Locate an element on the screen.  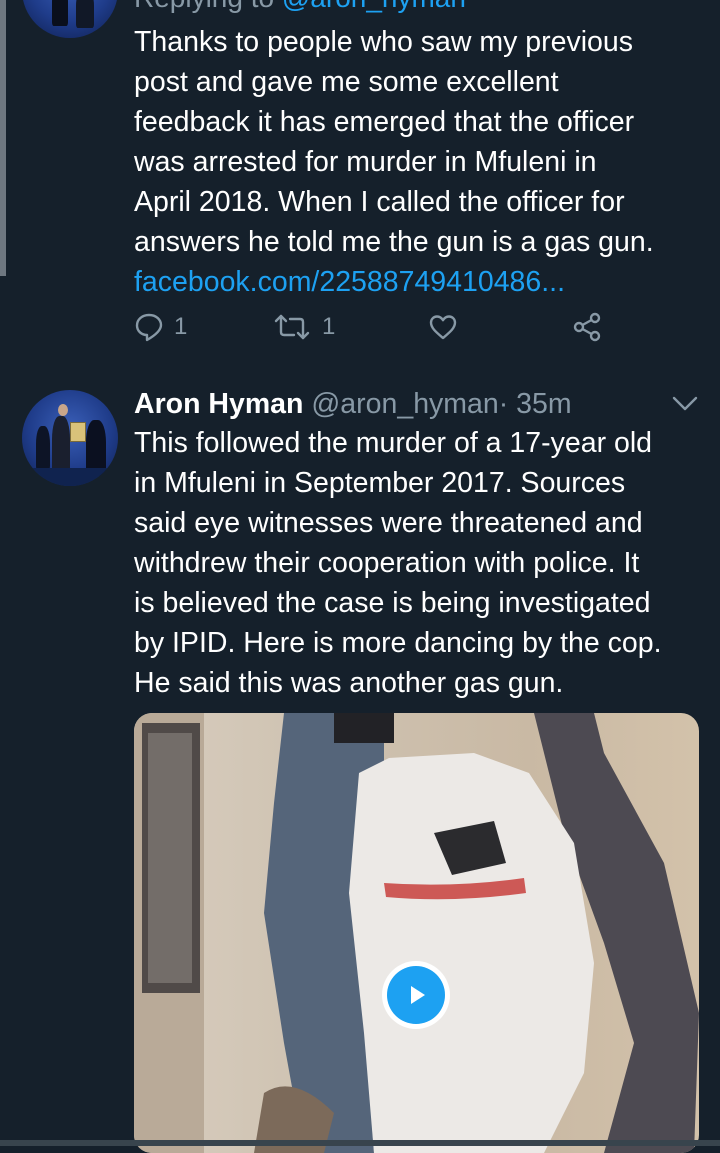
play-button is located at coordinates (416, 995).